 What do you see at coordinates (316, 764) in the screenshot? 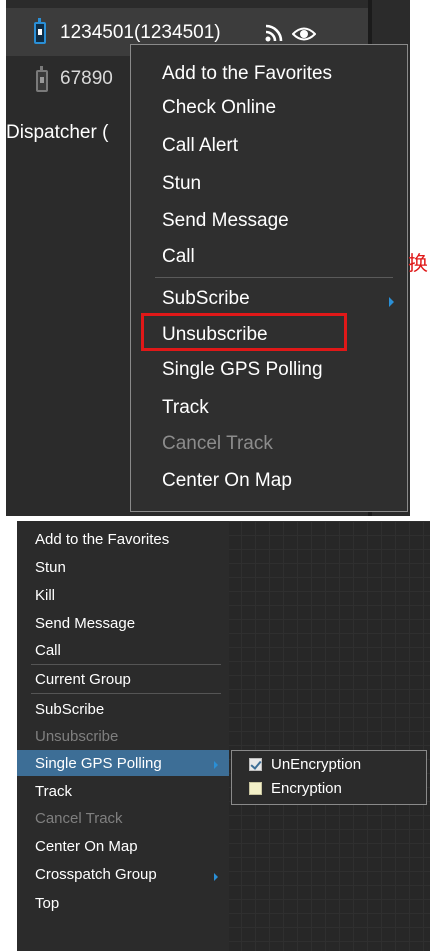
I see `submenu-item-unencryption: UnEncryption` at bounding box center [316, 764].